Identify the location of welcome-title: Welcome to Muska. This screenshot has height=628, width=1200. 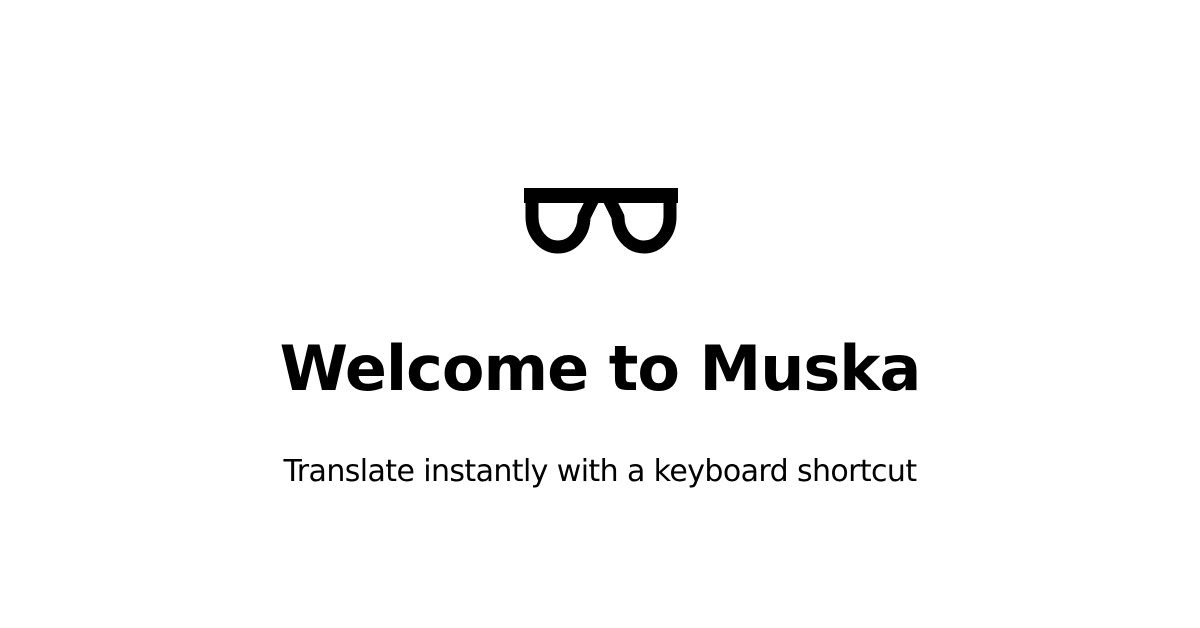
(600, 368).